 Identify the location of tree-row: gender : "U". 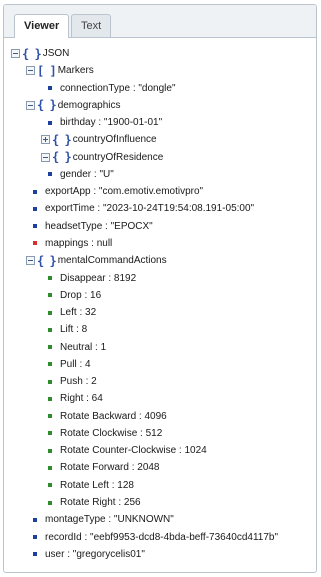
(79, 174).